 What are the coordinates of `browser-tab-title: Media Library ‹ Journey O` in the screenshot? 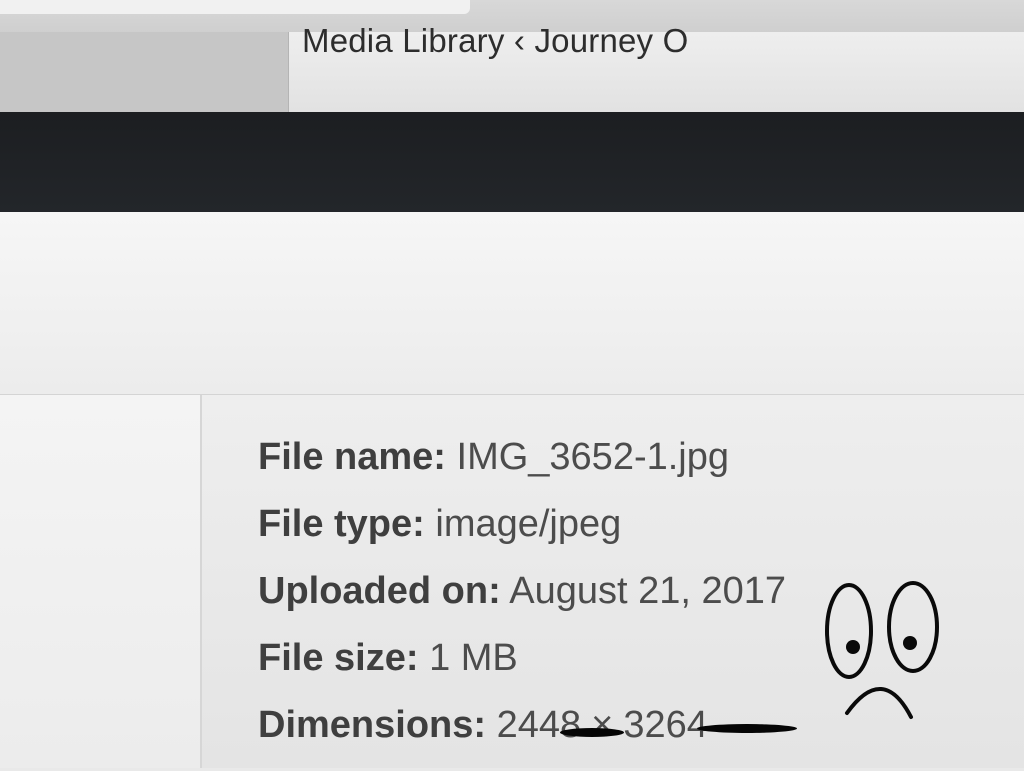 It's located at (495, 40).